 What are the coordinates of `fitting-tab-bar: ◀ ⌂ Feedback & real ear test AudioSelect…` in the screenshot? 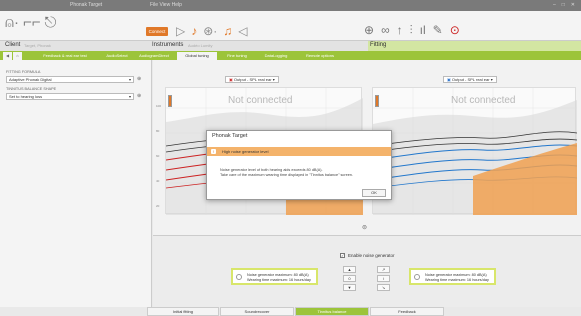 It's located at (290, 55).